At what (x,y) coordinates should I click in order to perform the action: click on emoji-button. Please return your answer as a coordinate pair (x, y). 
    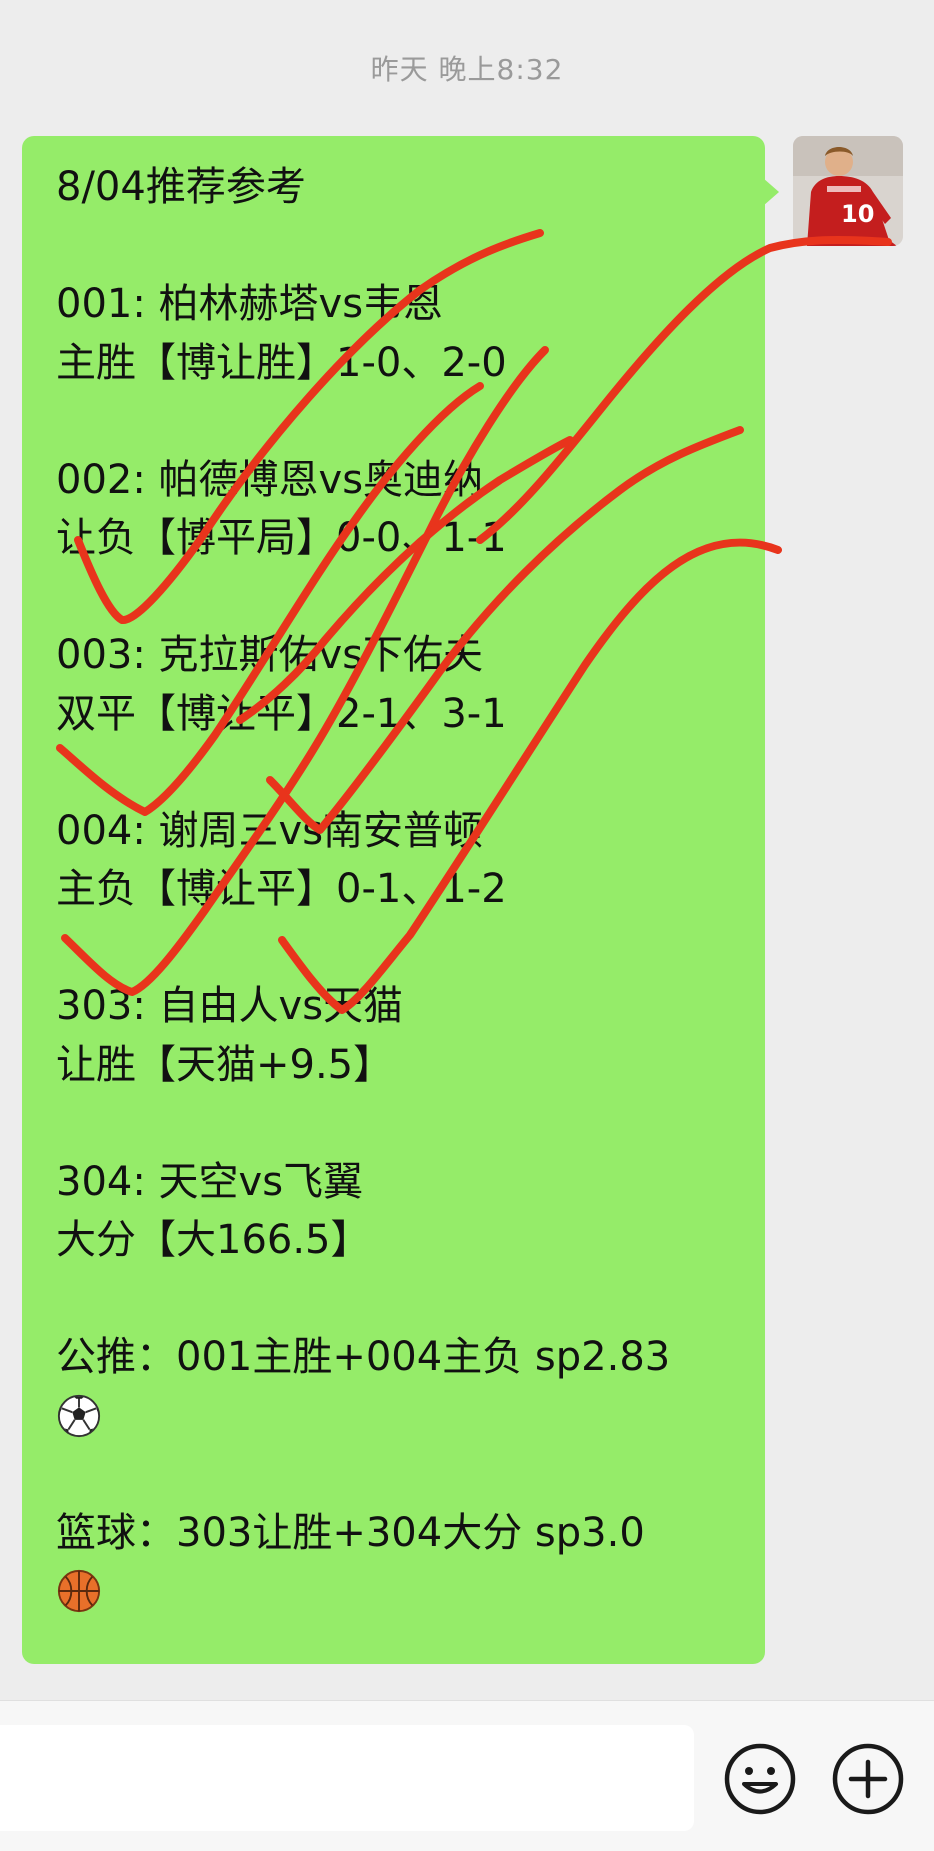
    Looking at the image, I should click on (760, 1779).